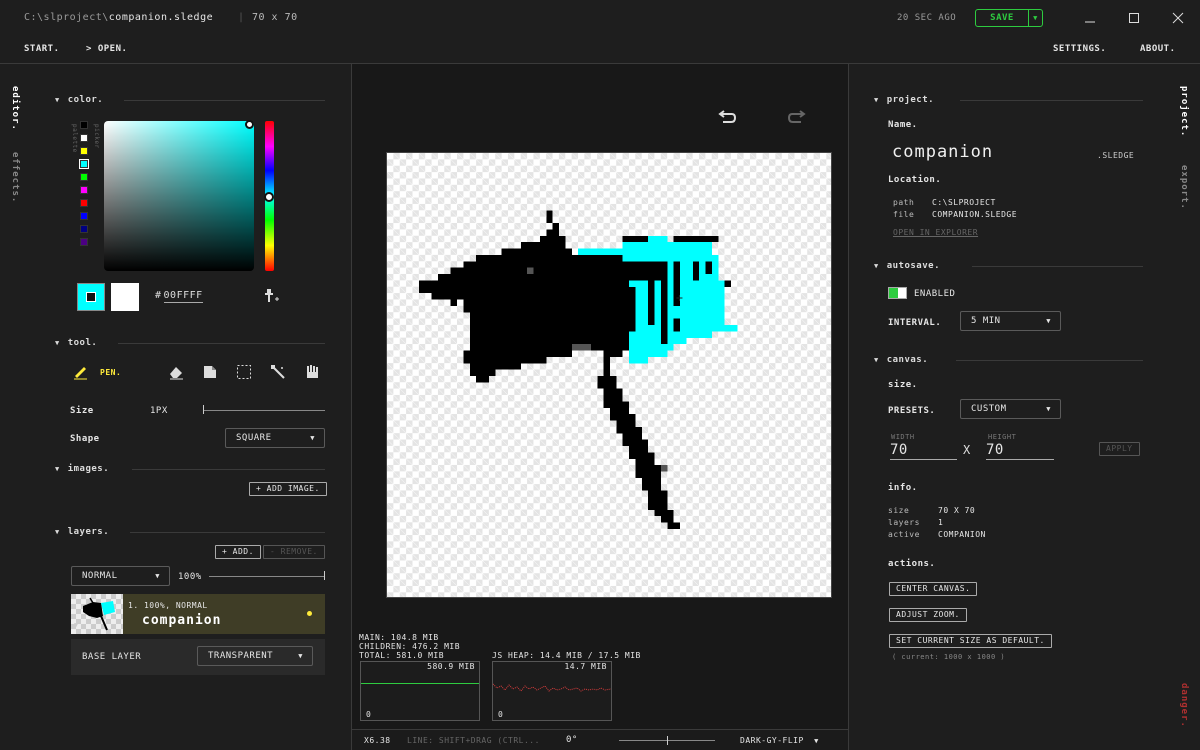  I want to click on add-image-button: + ADD IMAGE., so click(288, 489).